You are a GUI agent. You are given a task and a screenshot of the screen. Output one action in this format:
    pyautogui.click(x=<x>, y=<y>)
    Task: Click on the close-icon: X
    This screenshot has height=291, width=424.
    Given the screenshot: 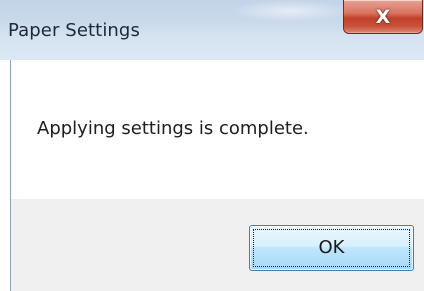 What is the action you would take?
    pyautogui.click(x=383, y=17)
    